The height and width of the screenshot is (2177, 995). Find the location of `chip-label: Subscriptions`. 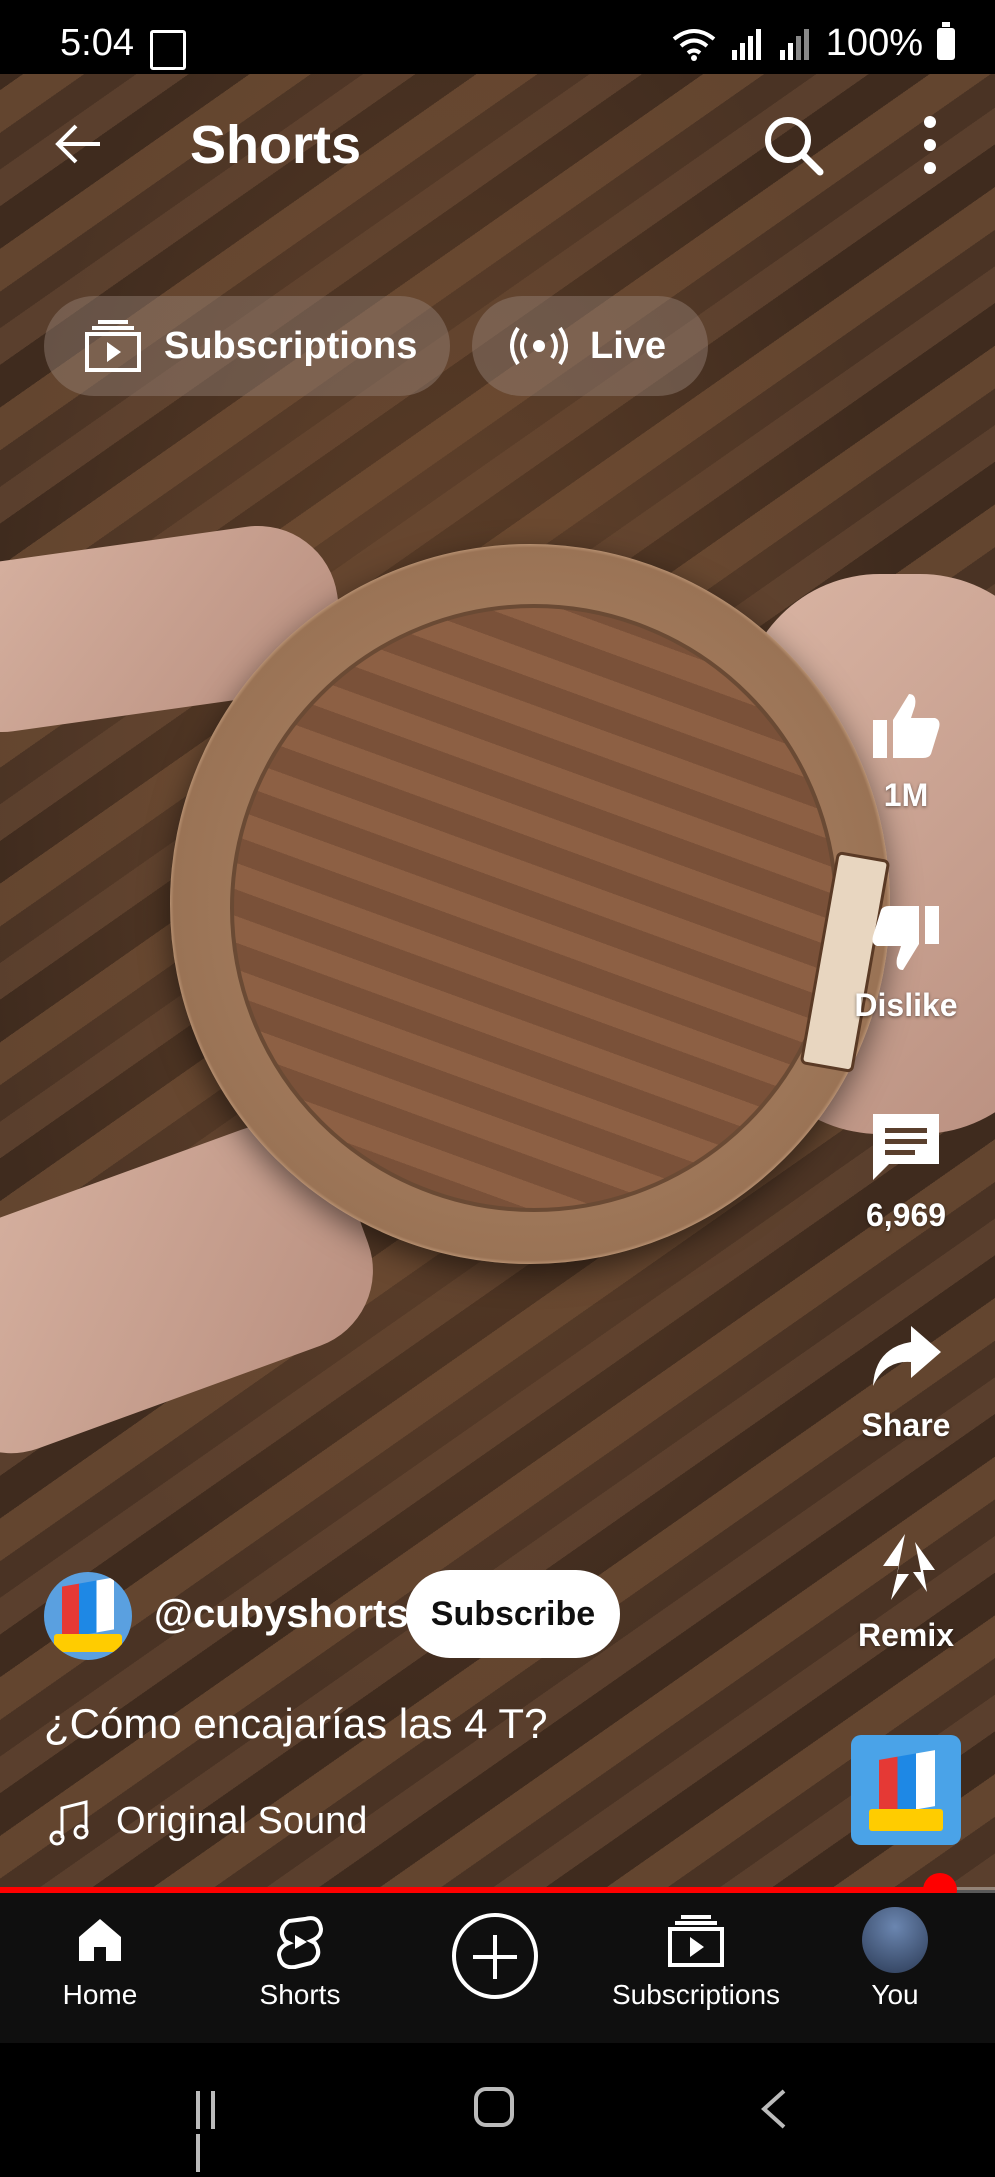

chip-label: Subscriptions is located at coordinates (291, 345).